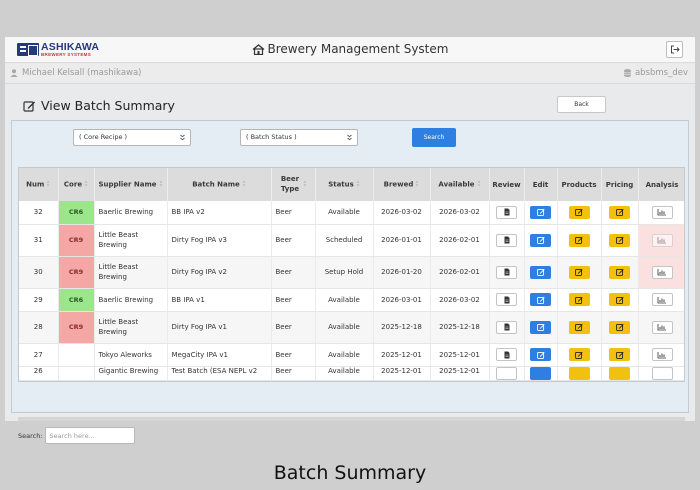  What do you see at coordinates (674, 49) in the screenshot?
I see `logout-button` at bounding box center [674, 49].